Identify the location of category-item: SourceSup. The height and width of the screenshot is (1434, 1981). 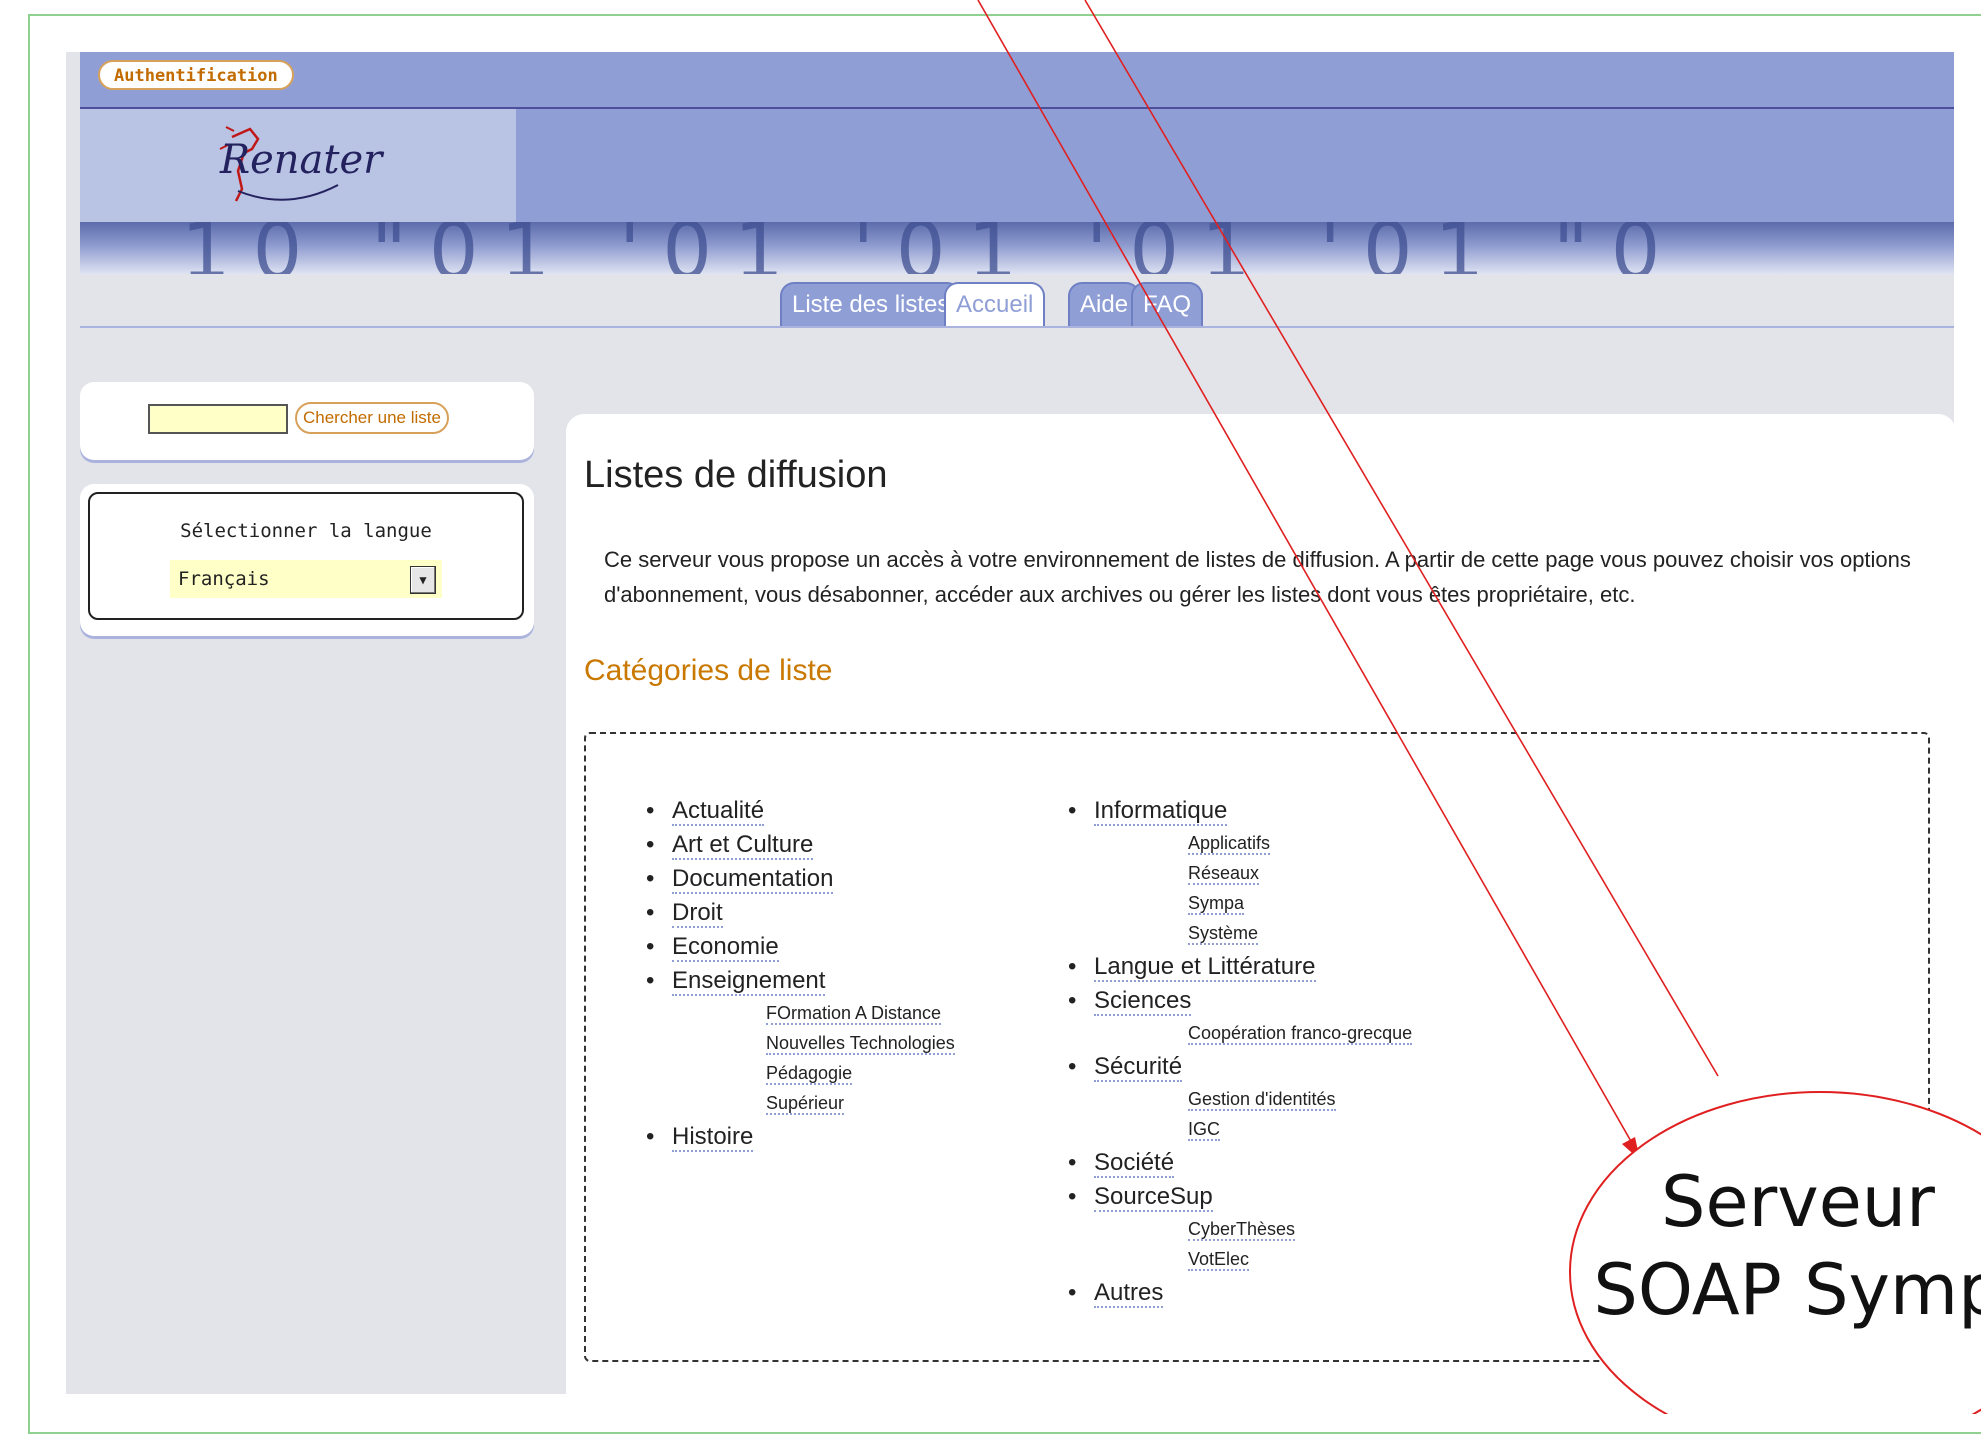
(1240, 1197).